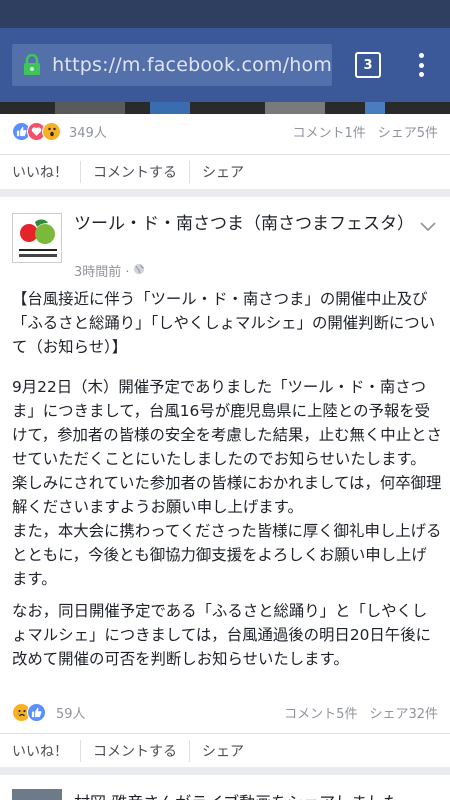 Image resolution: width=450 pixels, height=800 pixels. What do you see at coordinates (403, 712) in the screenshot?
I see `share-count: シェア32件` at bounding box center [403, 712].